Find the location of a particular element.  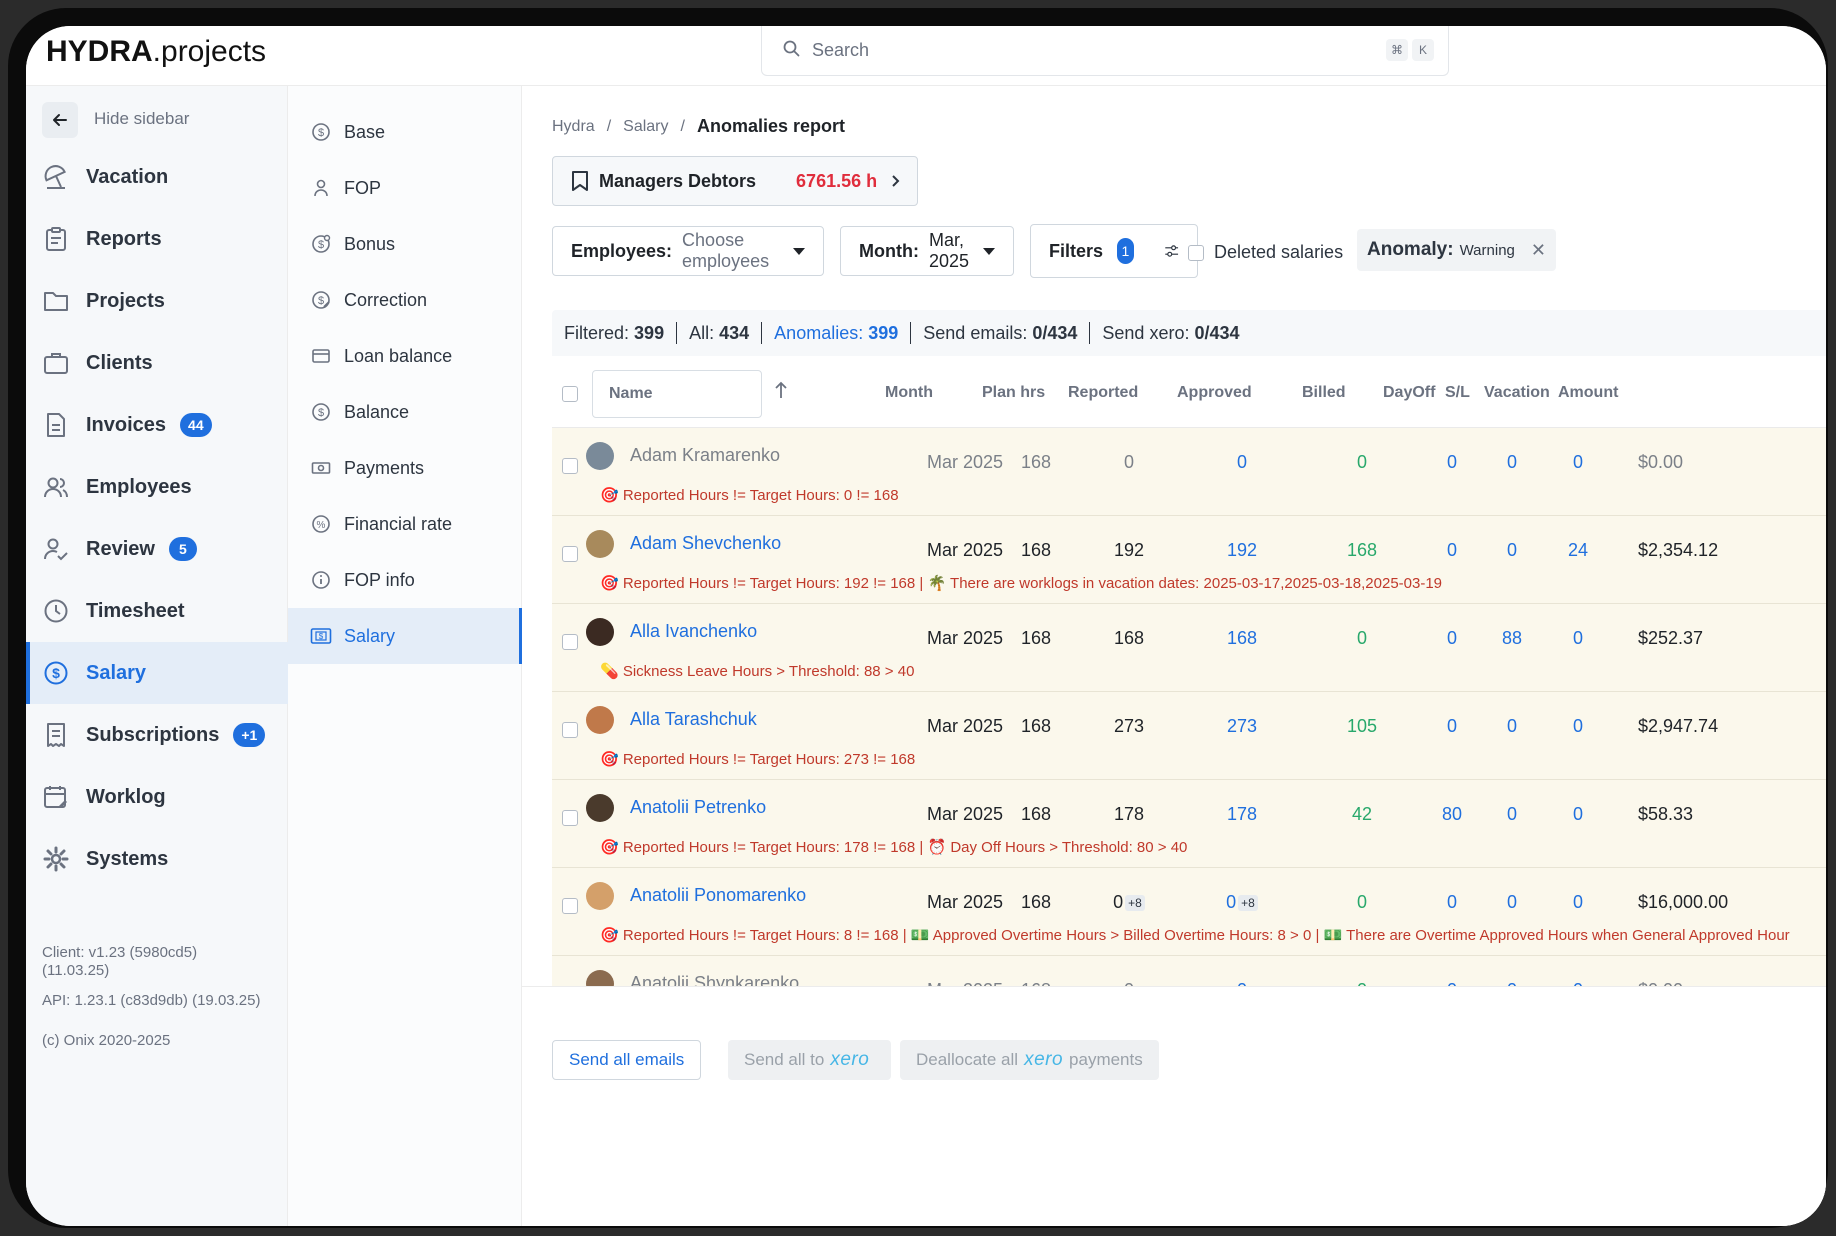

sidebar-item-worklog: Worklog is located at coordinates (157, 797).